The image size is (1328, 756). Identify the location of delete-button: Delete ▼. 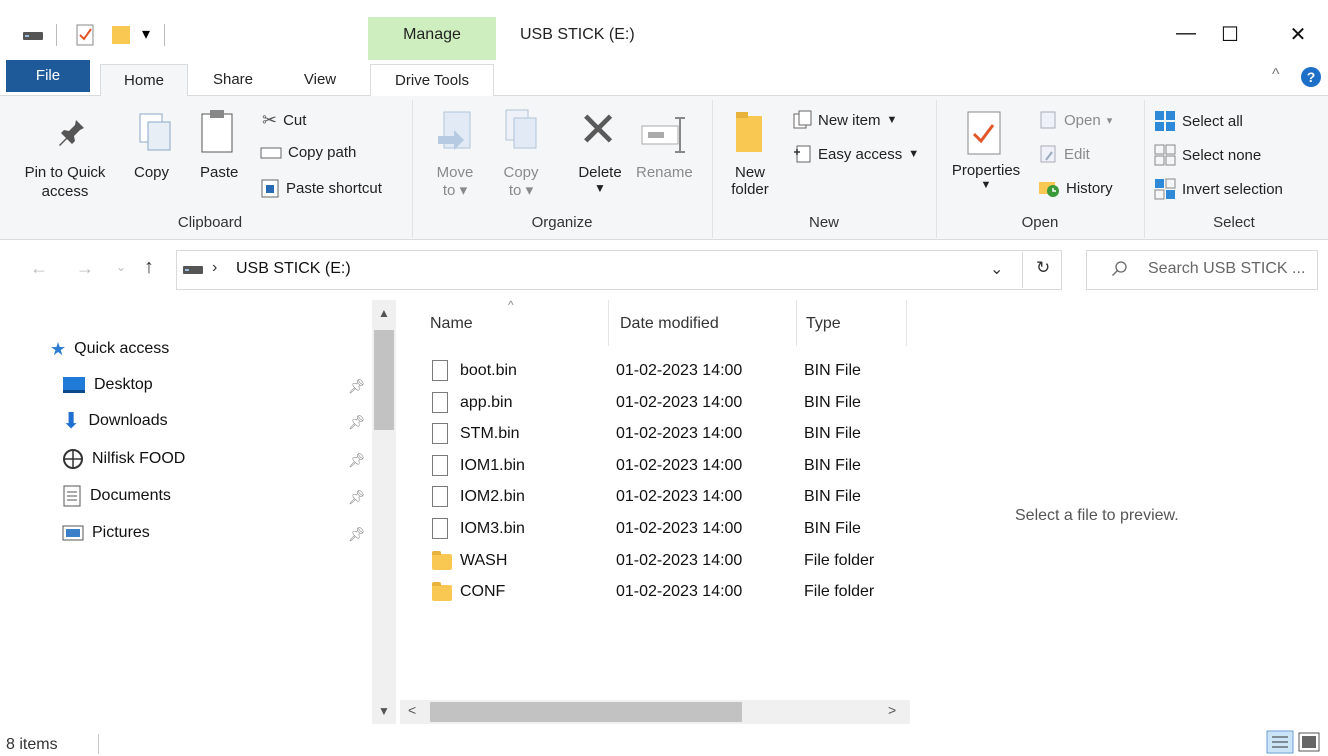
(600, 179).